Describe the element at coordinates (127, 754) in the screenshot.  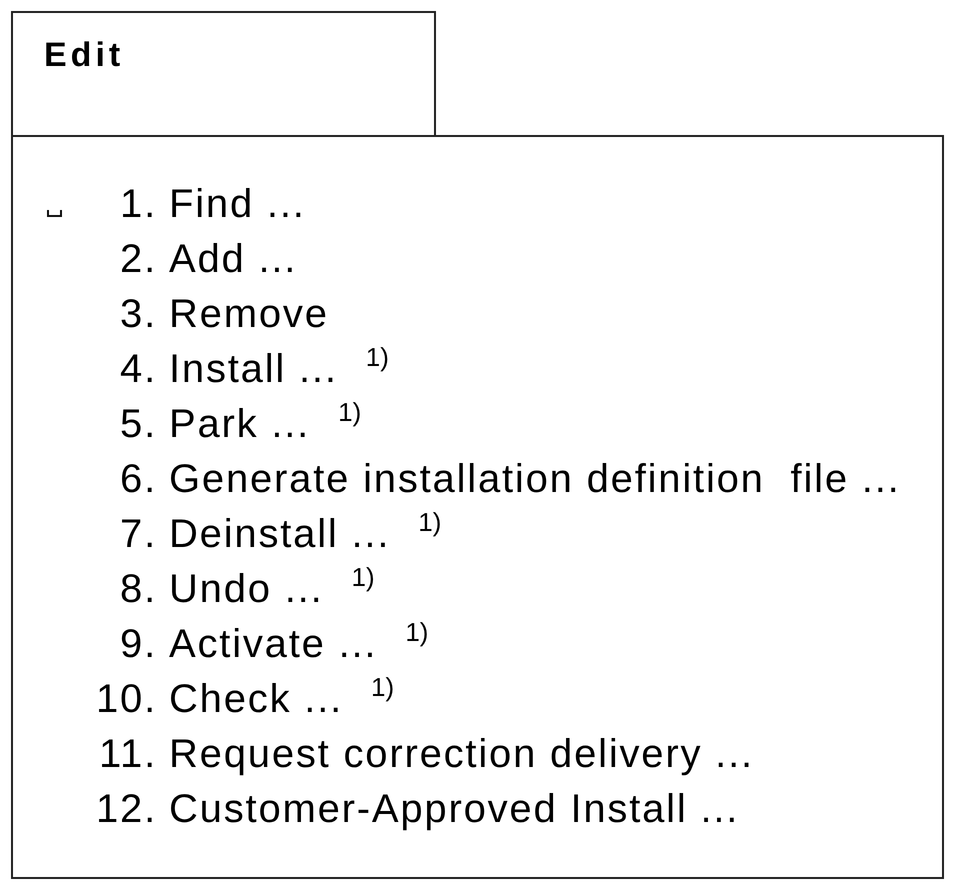
I see `item-number: 11.` at that location.